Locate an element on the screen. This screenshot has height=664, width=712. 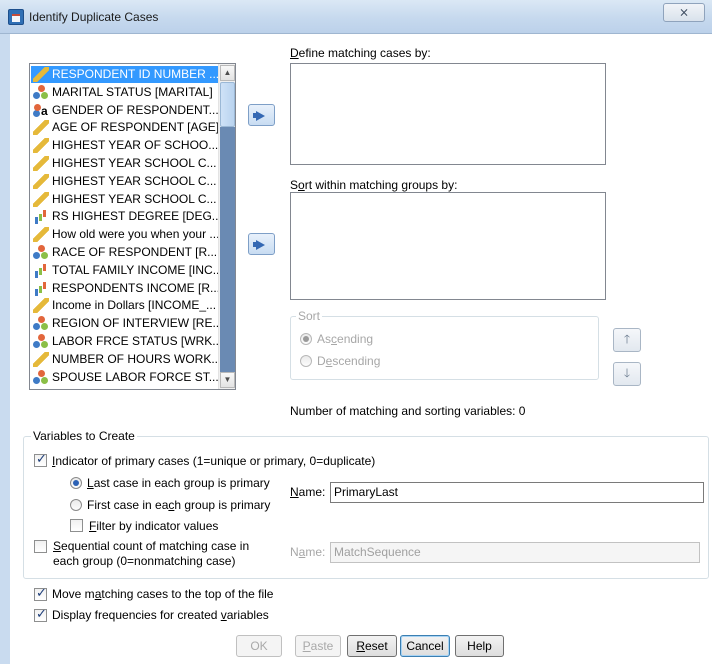
close-icon: ⨯ is located at coordinates (684, 12).